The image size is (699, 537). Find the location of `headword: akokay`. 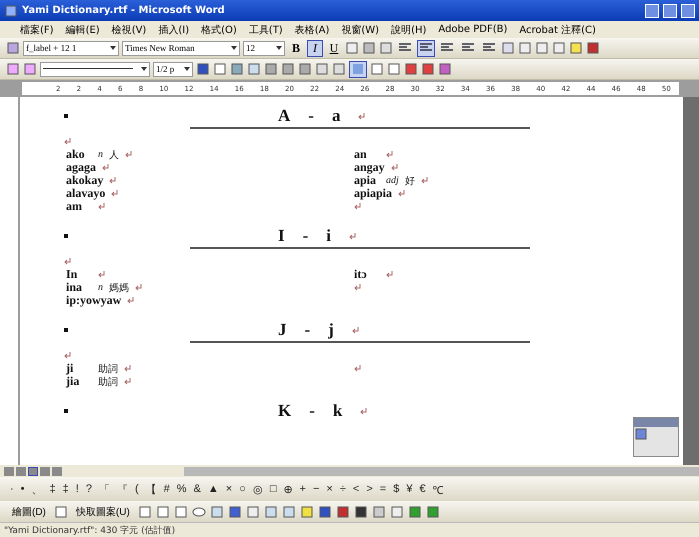

headword: akokay is located at coordinates (85, 180).